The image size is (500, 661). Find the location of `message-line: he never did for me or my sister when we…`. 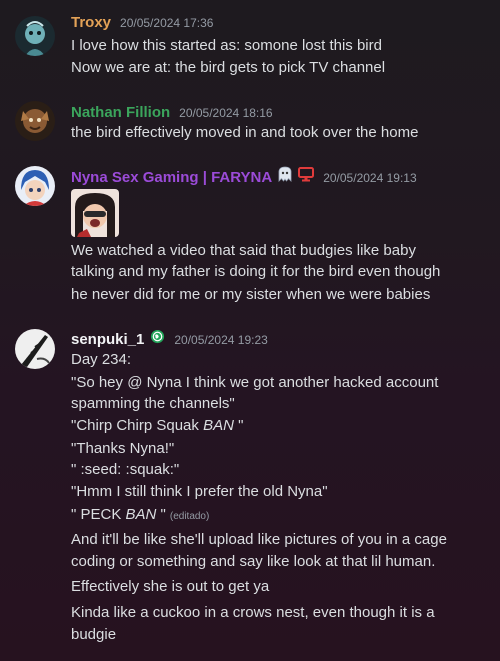

message-line: he never did for me or my sister when we… is located at coordinates (251, 294).